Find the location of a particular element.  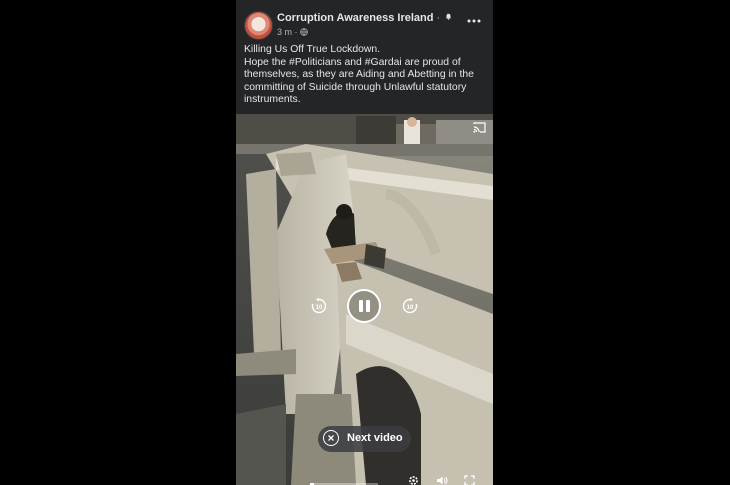

player-controls-bar is located at coordinates (364, 479).